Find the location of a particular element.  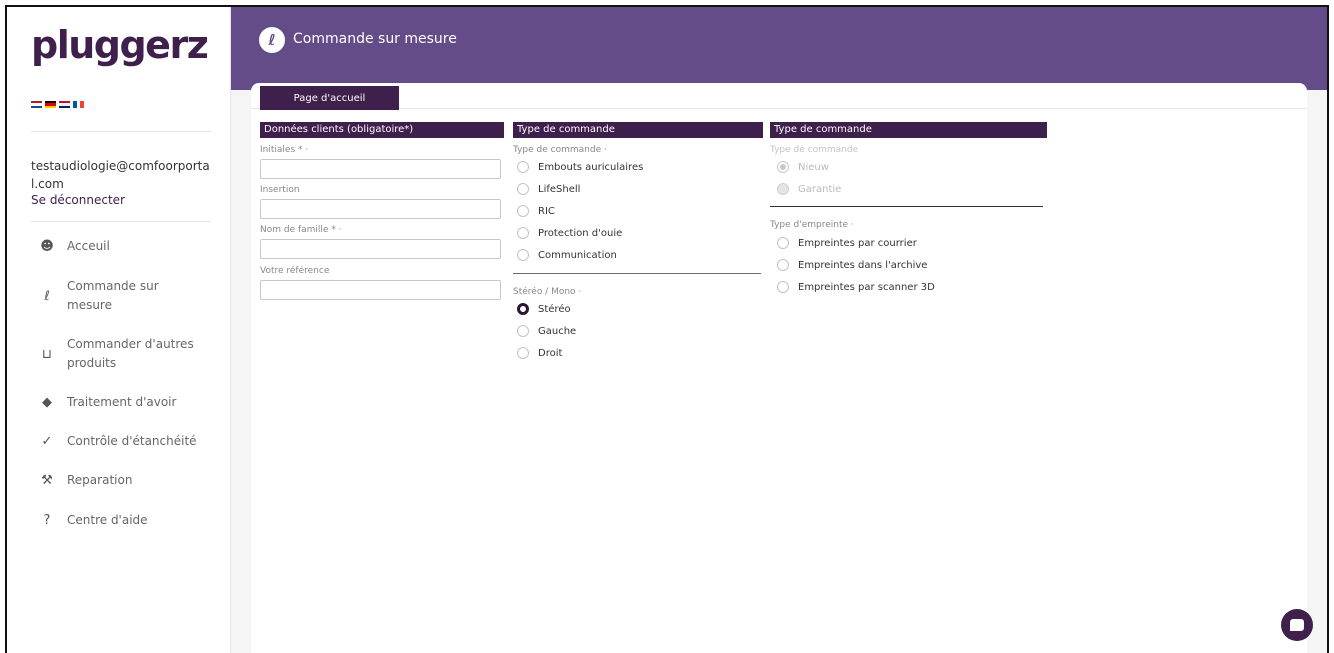

sidebar-item-commande-sur-mesure: ℓ Commande sur mesure is located at coordinates (107, 296).